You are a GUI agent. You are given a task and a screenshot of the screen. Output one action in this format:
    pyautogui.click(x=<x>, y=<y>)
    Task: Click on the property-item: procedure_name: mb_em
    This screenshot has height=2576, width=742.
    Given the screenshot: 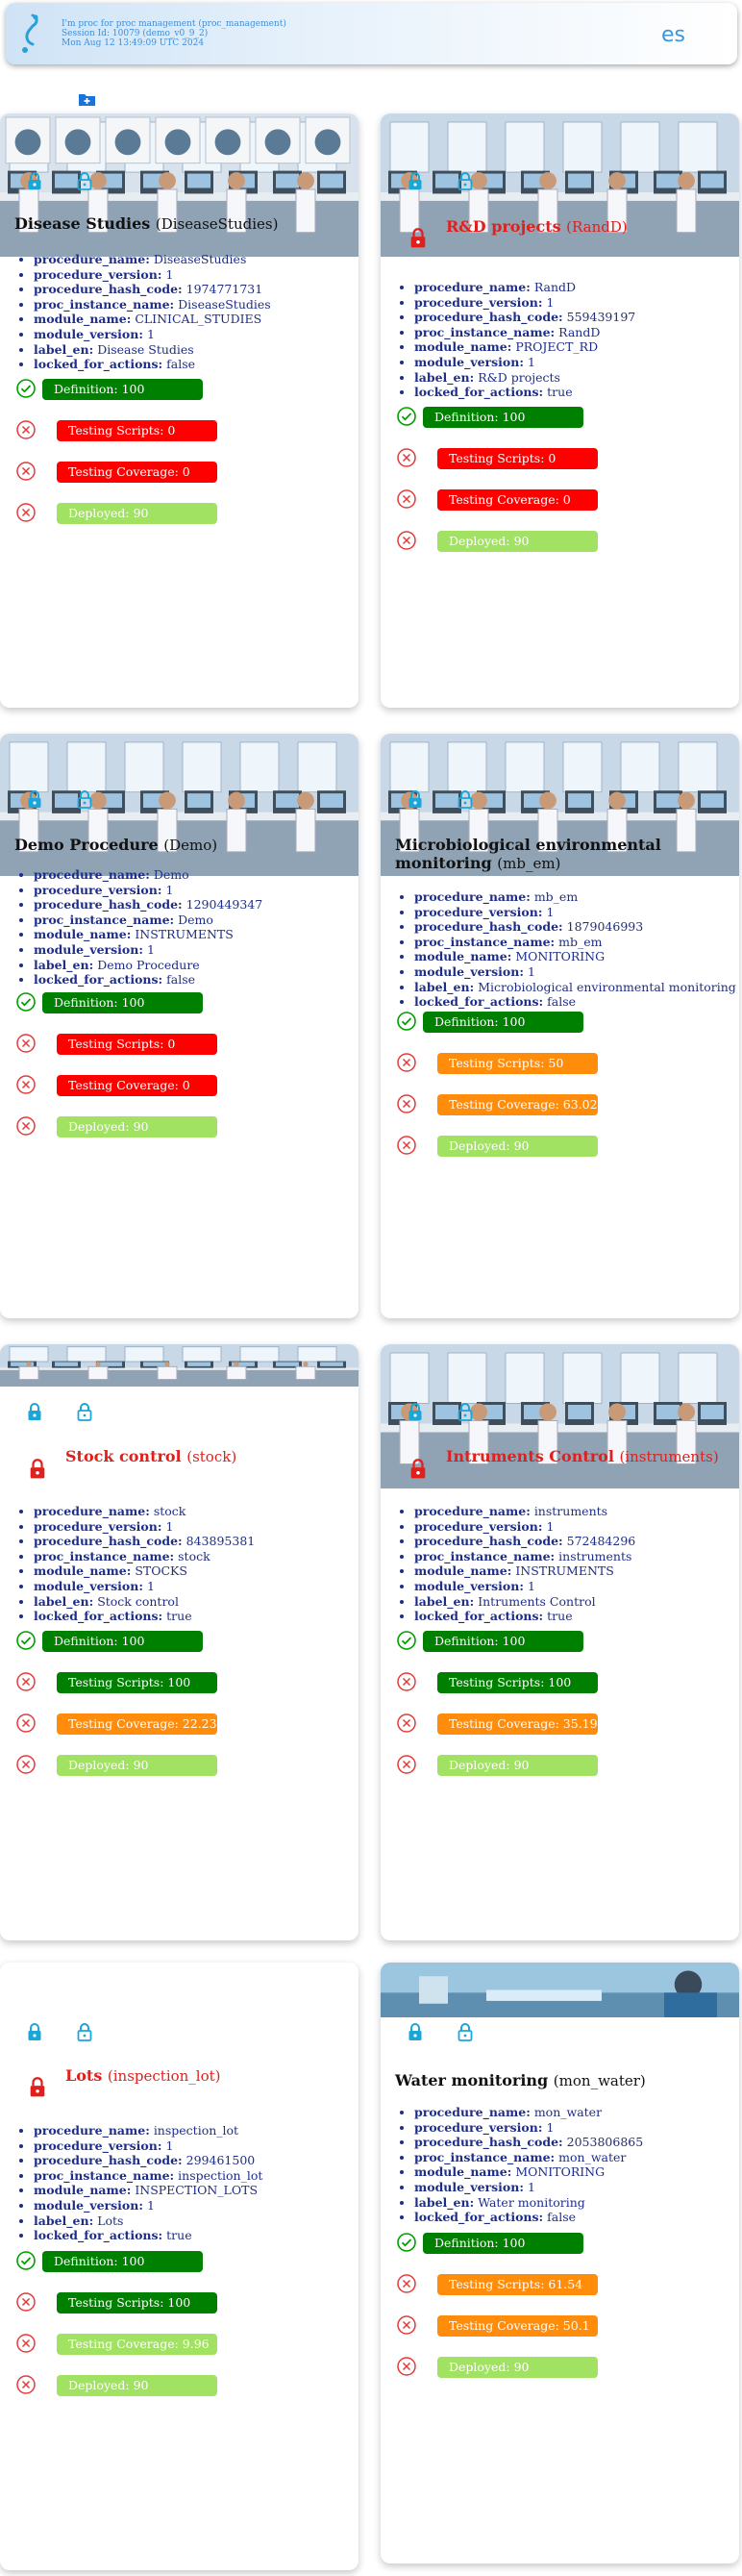 What is the action you would take?
    pyautogui.click(x=575, y=897)
    